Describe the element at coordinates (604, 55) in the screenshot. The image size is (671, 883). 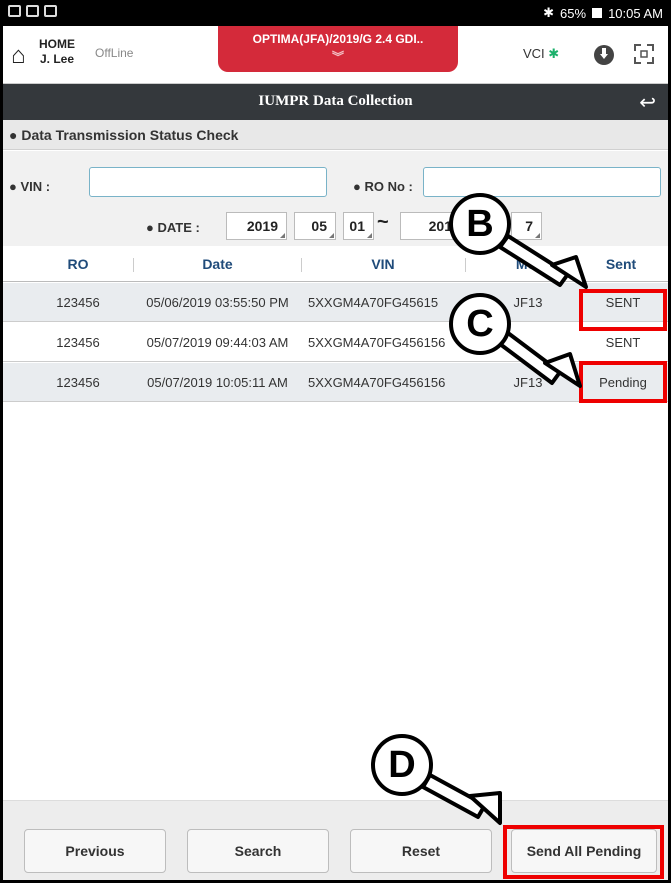
I see `network-download-icon` at that location.